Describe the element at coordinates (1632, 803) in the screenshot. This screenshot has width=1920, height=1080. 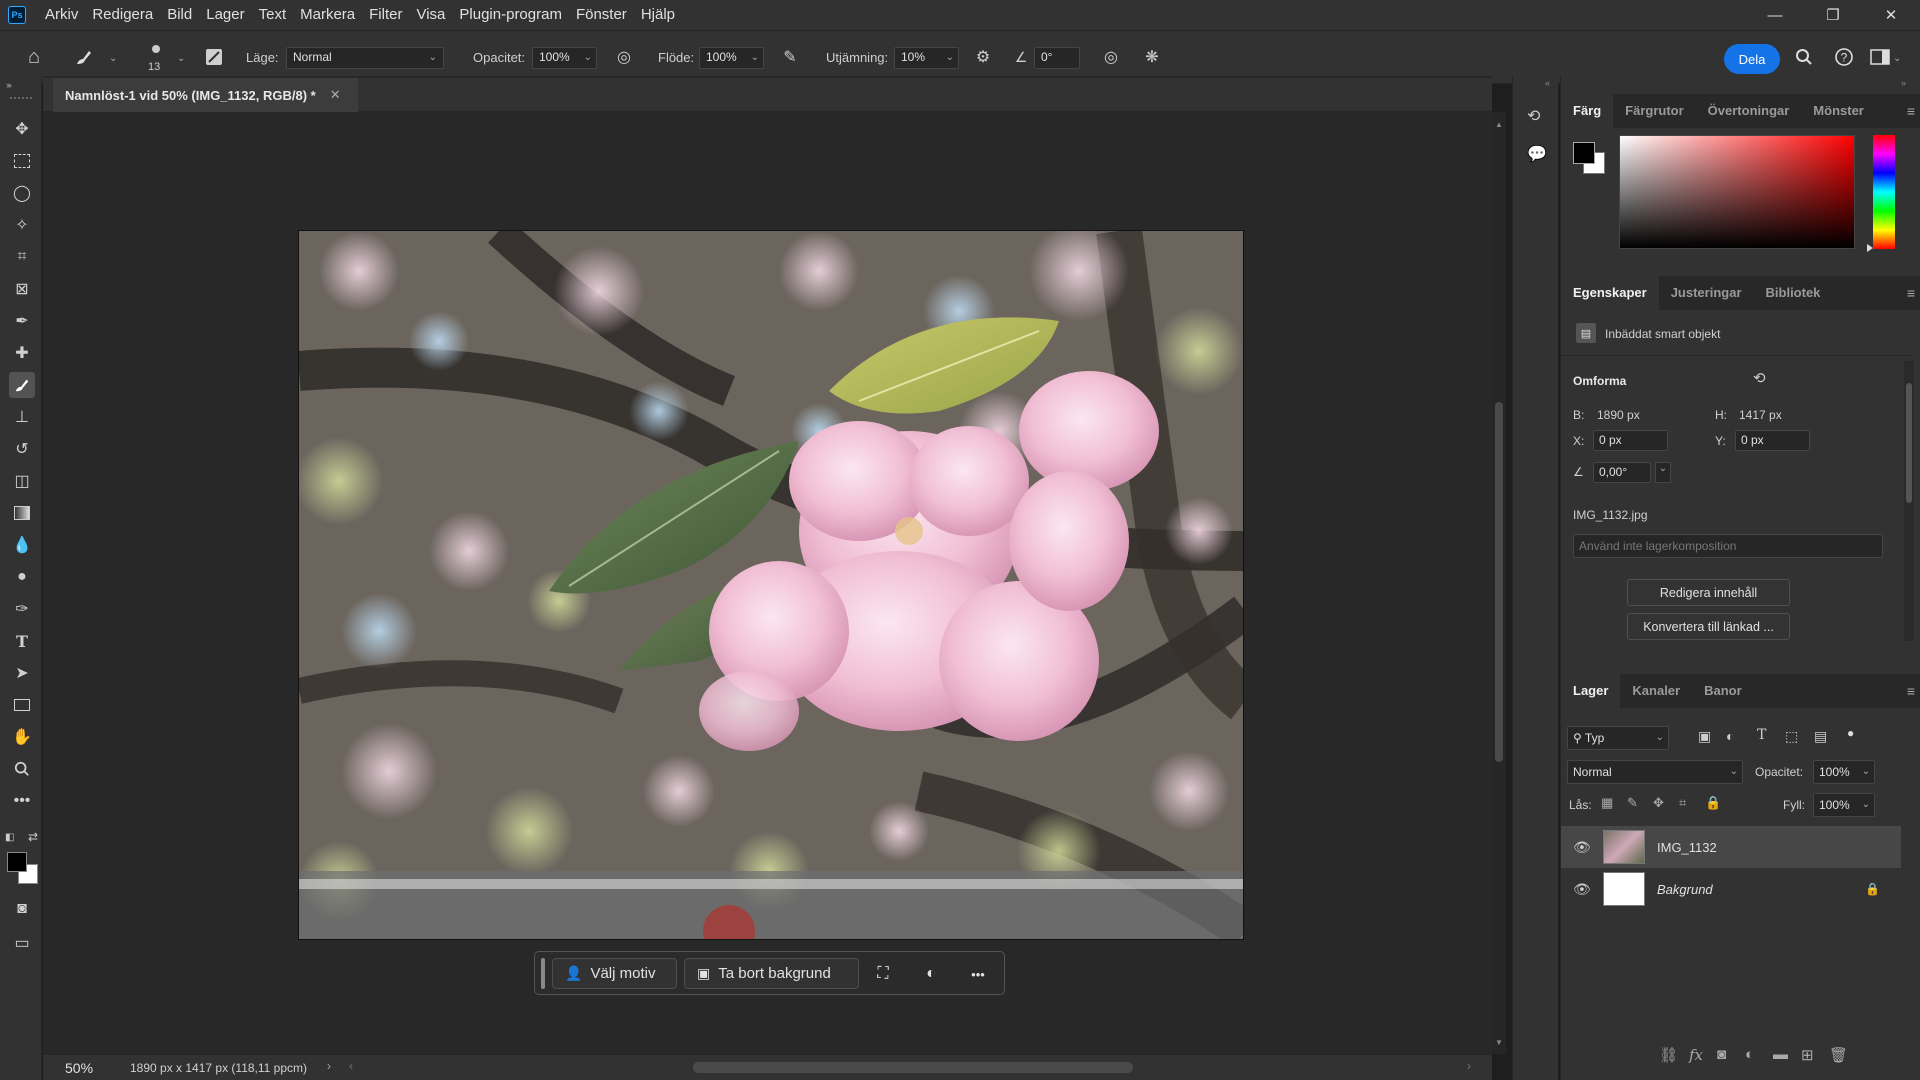
I see `lock-pixels-icon: ✎` at that location.